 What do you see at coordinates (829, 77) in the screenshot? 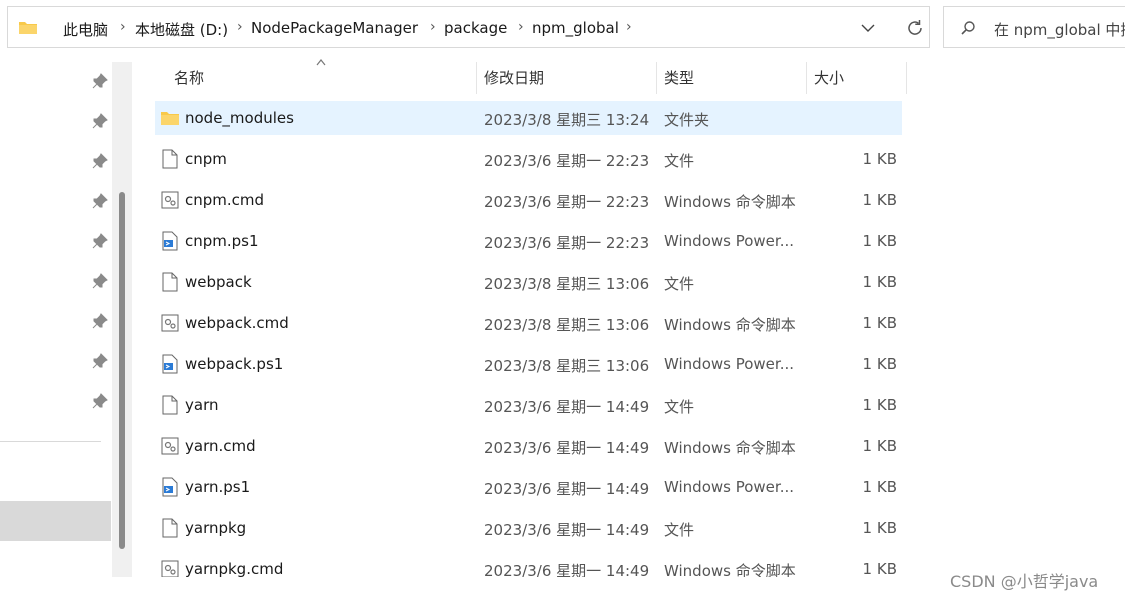
I see `column-header-size: 大小` at bounding box center [829, 77].